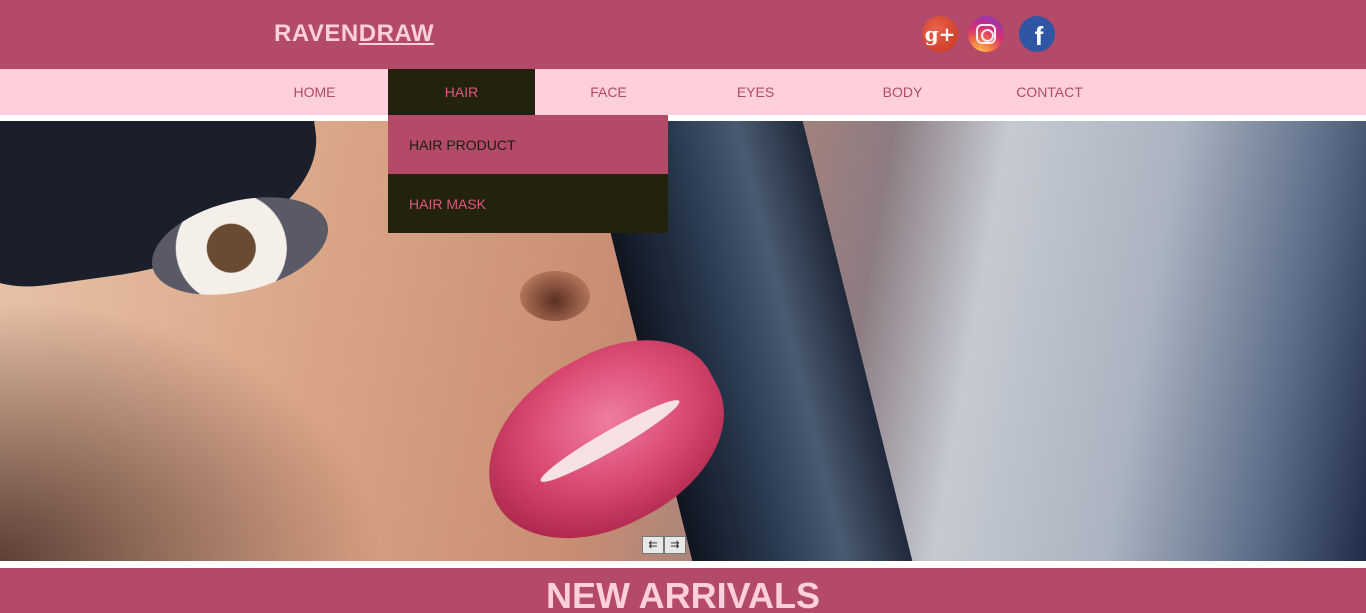 The width and height of the screenshot is (1366, 613). I want to click on google-plus-icon: g+, so click(940, 34).